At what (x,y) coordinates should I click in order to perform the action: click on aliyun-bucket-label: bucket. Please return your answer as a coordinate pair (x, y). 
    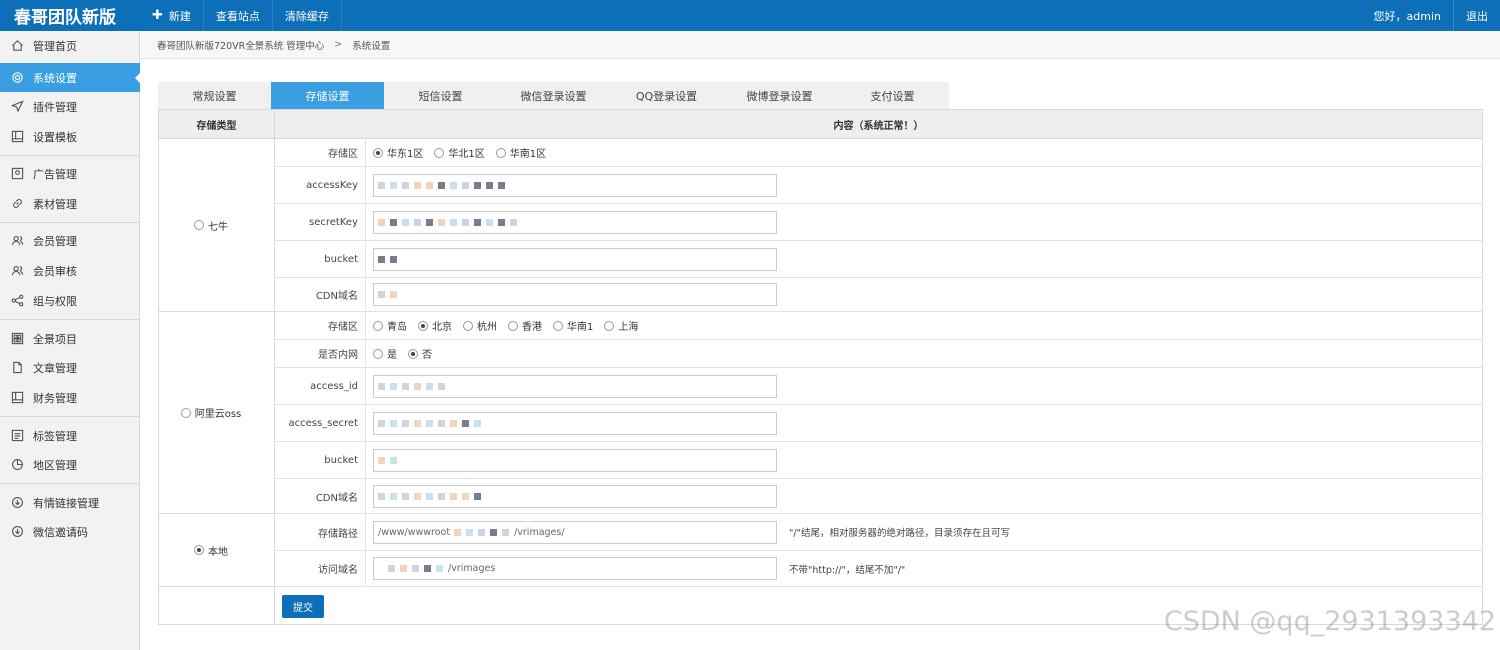
    Looking at the image, I should click on (320, 460).